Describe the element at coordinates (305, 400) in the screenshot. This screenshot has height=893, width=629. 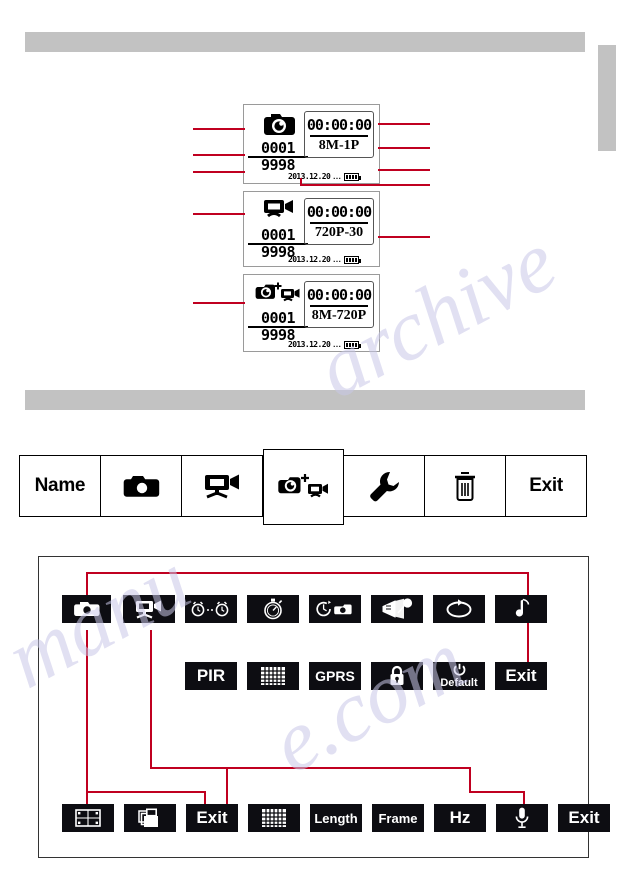
I see `section-divider-gray-bar` at that location.